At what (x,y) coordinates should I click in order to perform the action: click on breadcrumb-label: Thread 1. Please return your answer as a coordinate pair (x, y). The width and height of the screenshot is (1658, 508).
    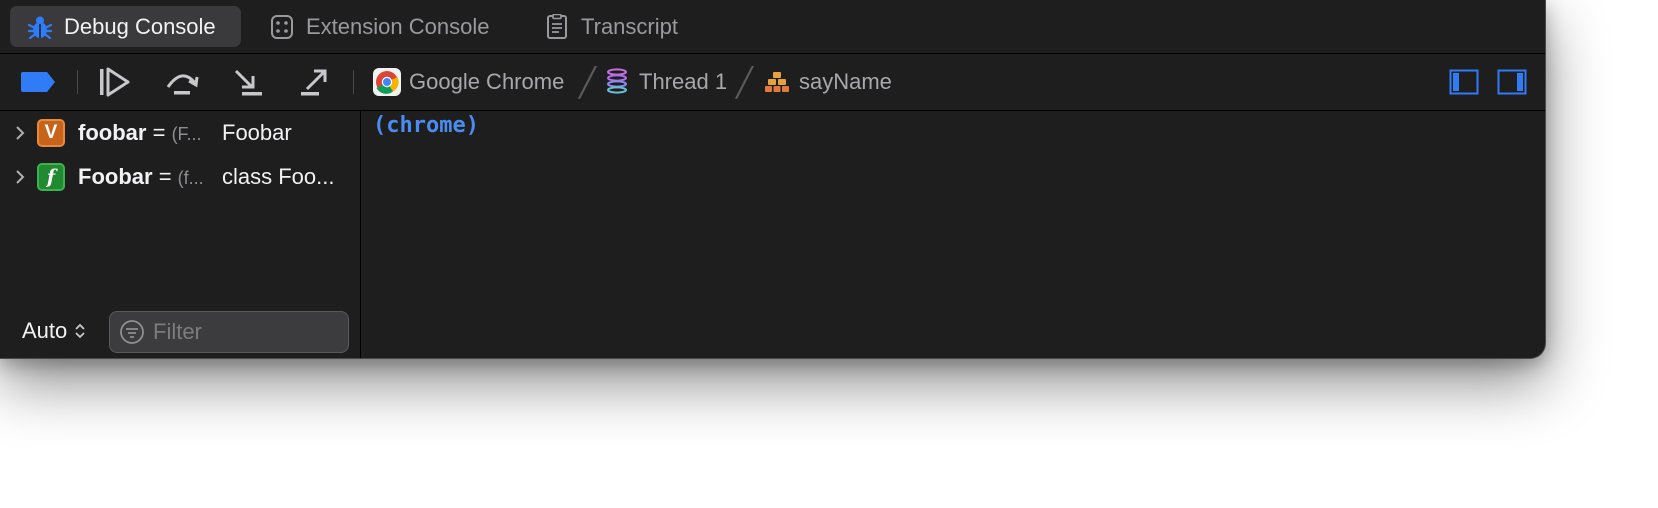
    Looking at the image, I should click on (683, 81).